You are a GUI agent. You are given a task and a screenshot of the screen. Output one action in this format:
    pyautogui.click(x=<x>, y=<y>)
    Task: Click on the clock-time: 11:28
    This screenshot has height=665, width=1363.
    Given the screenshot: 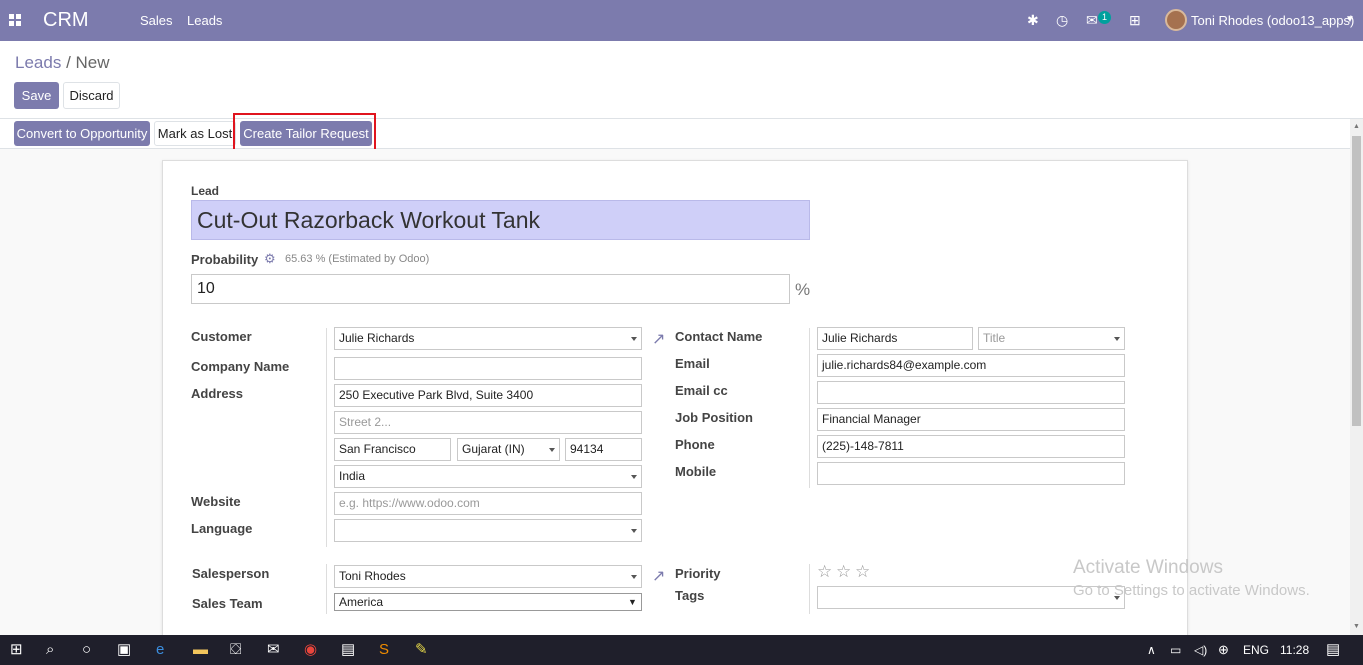 What is the action you would take?
    pyautogui.click(x=1294, y=650)
    